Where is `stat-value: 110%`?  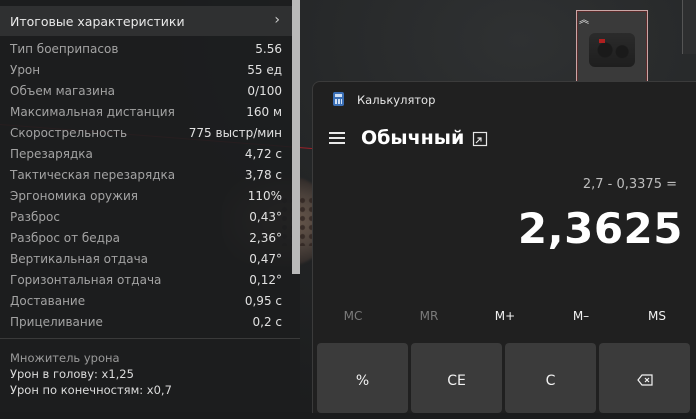
stat-value: 110% is located at coordinates (264, 196).